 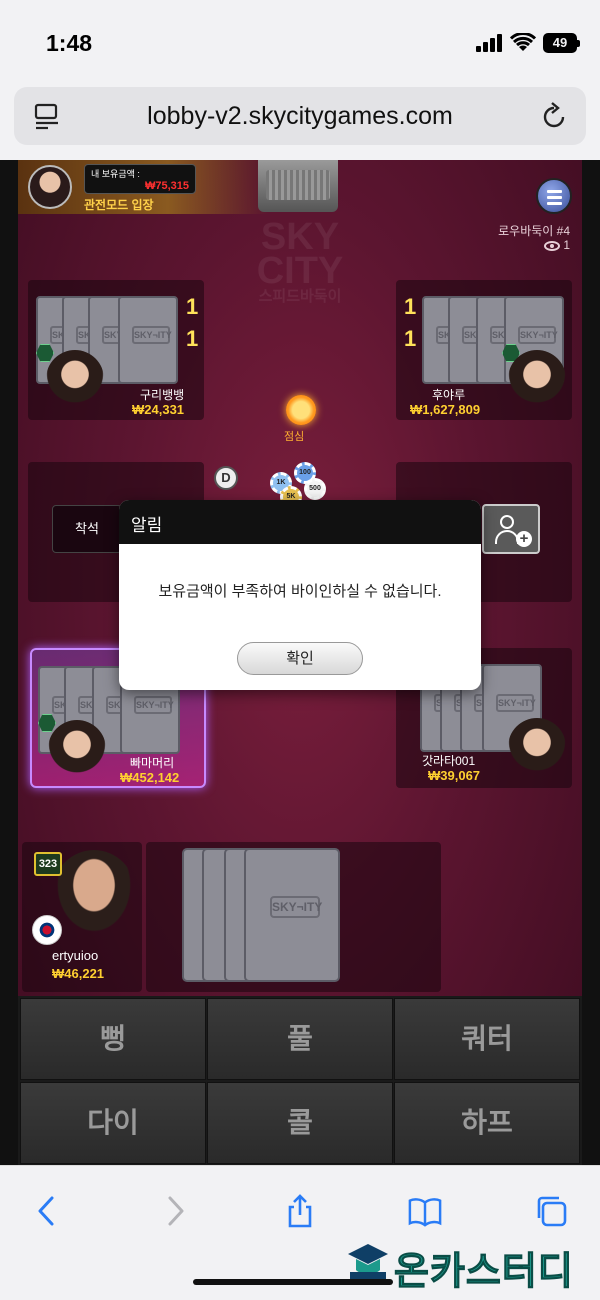 What do you see at coordinates (115, 174) in the screenshot?
I see `balance-label: 내 보유금액 :` at bounding box center [115, 174].